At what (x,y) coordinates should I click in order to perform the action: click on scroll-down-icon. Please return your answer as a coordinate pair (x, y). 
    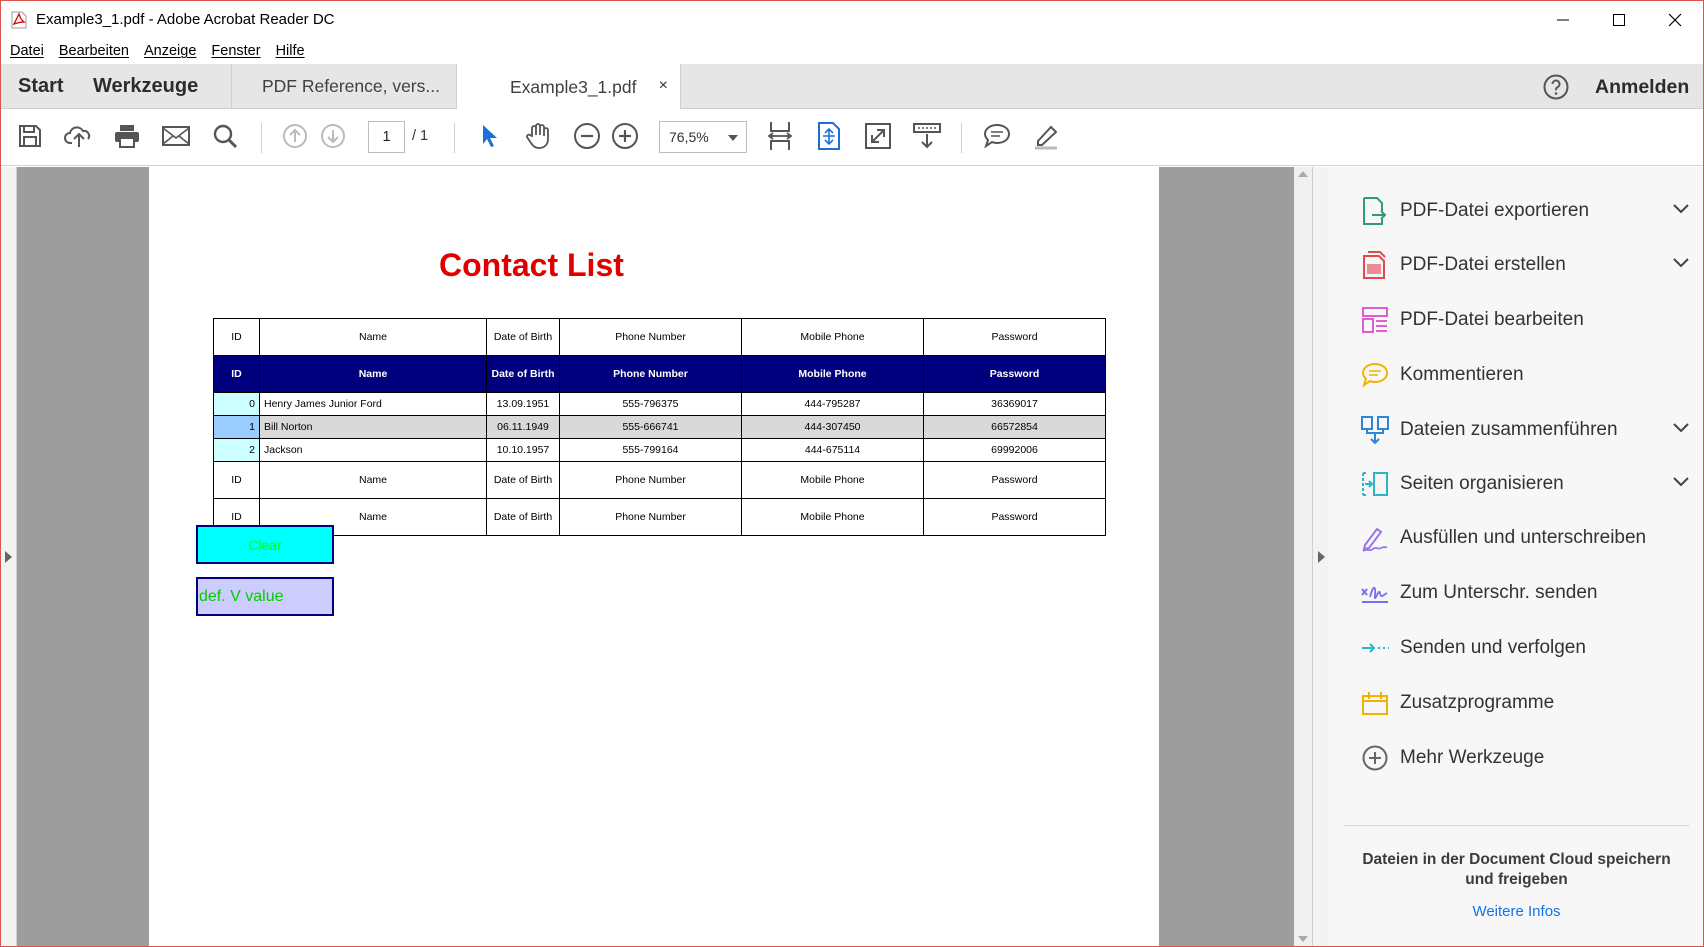
    Looking at the image, I should click on (1303, 939).